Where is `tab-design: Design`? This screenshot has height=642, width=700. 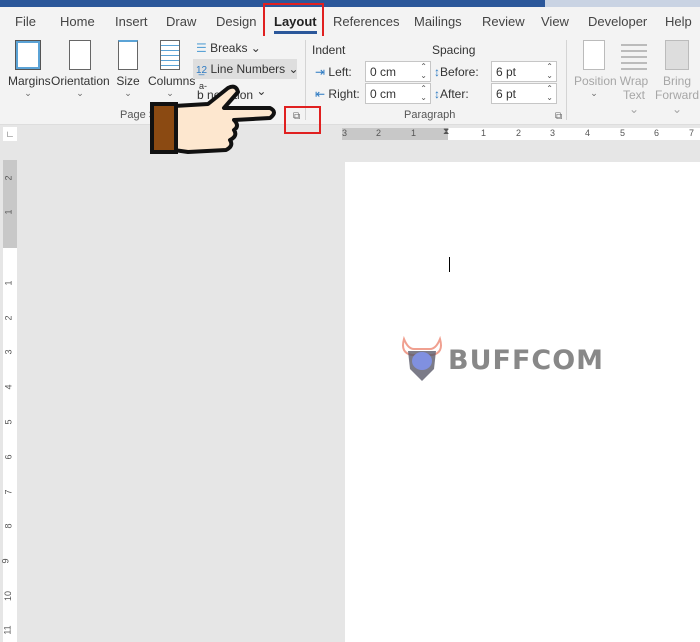 tab-design: Design is located at coordinates (236, 21).